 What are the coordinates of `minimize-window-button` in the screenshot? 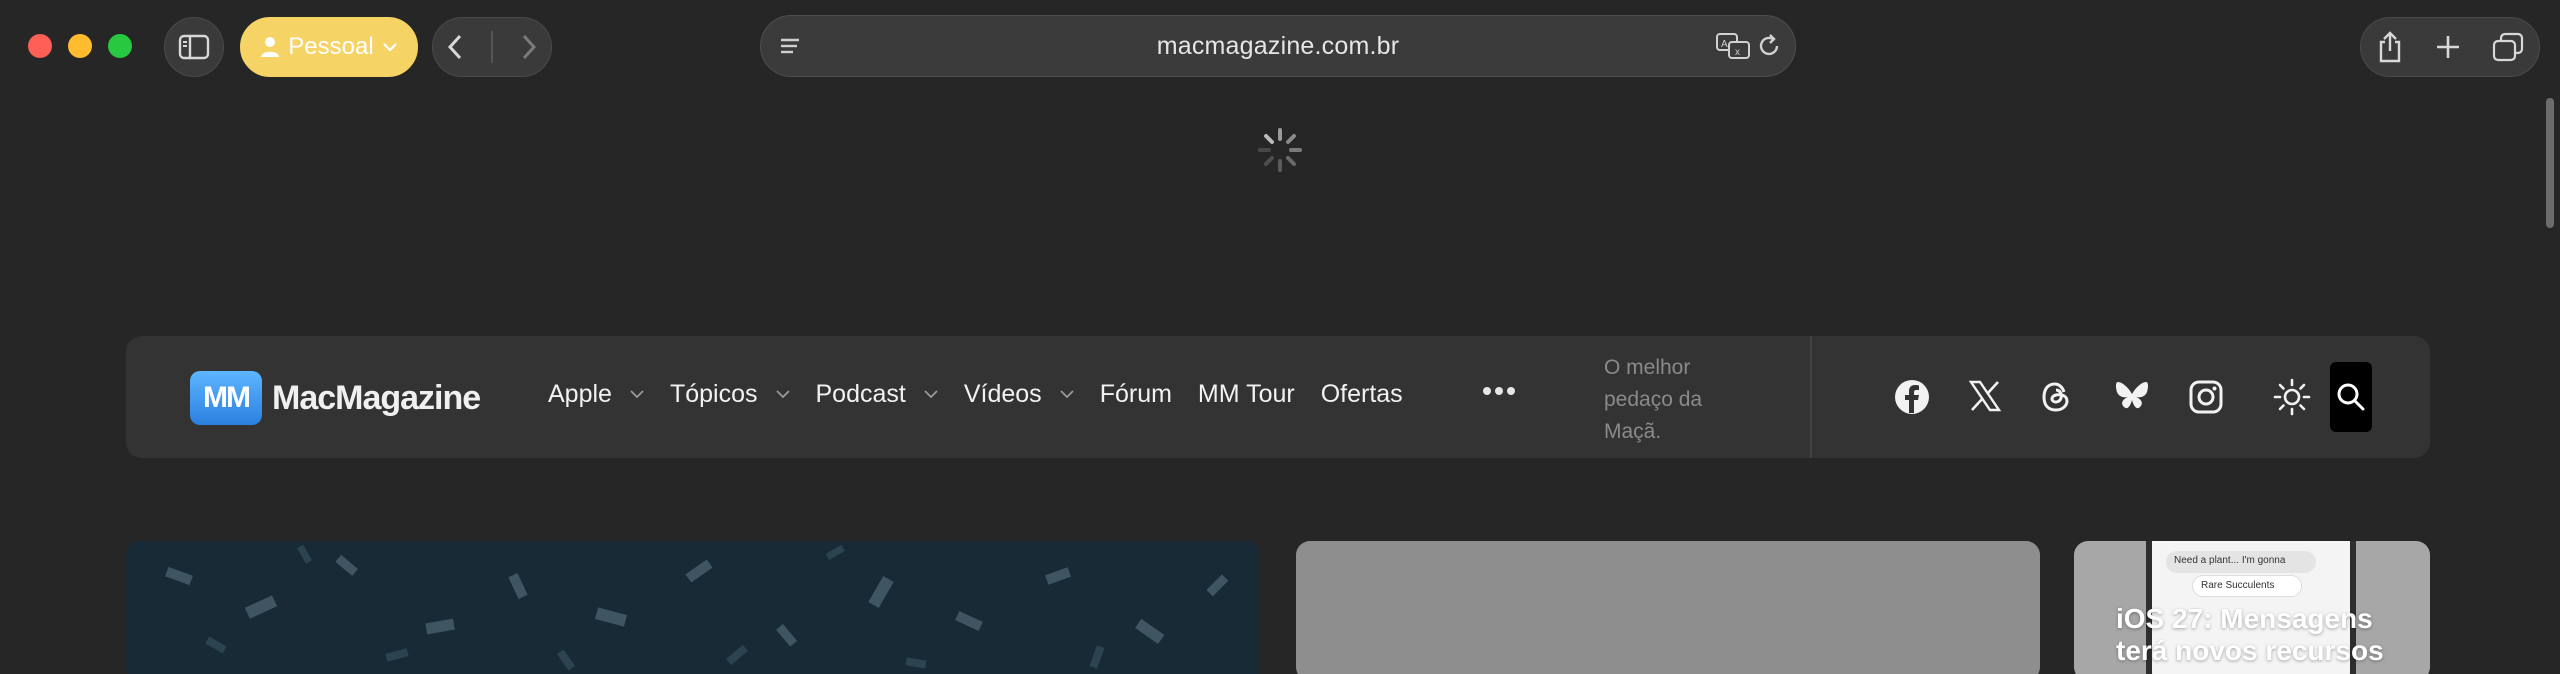 It's located at (80, 46).